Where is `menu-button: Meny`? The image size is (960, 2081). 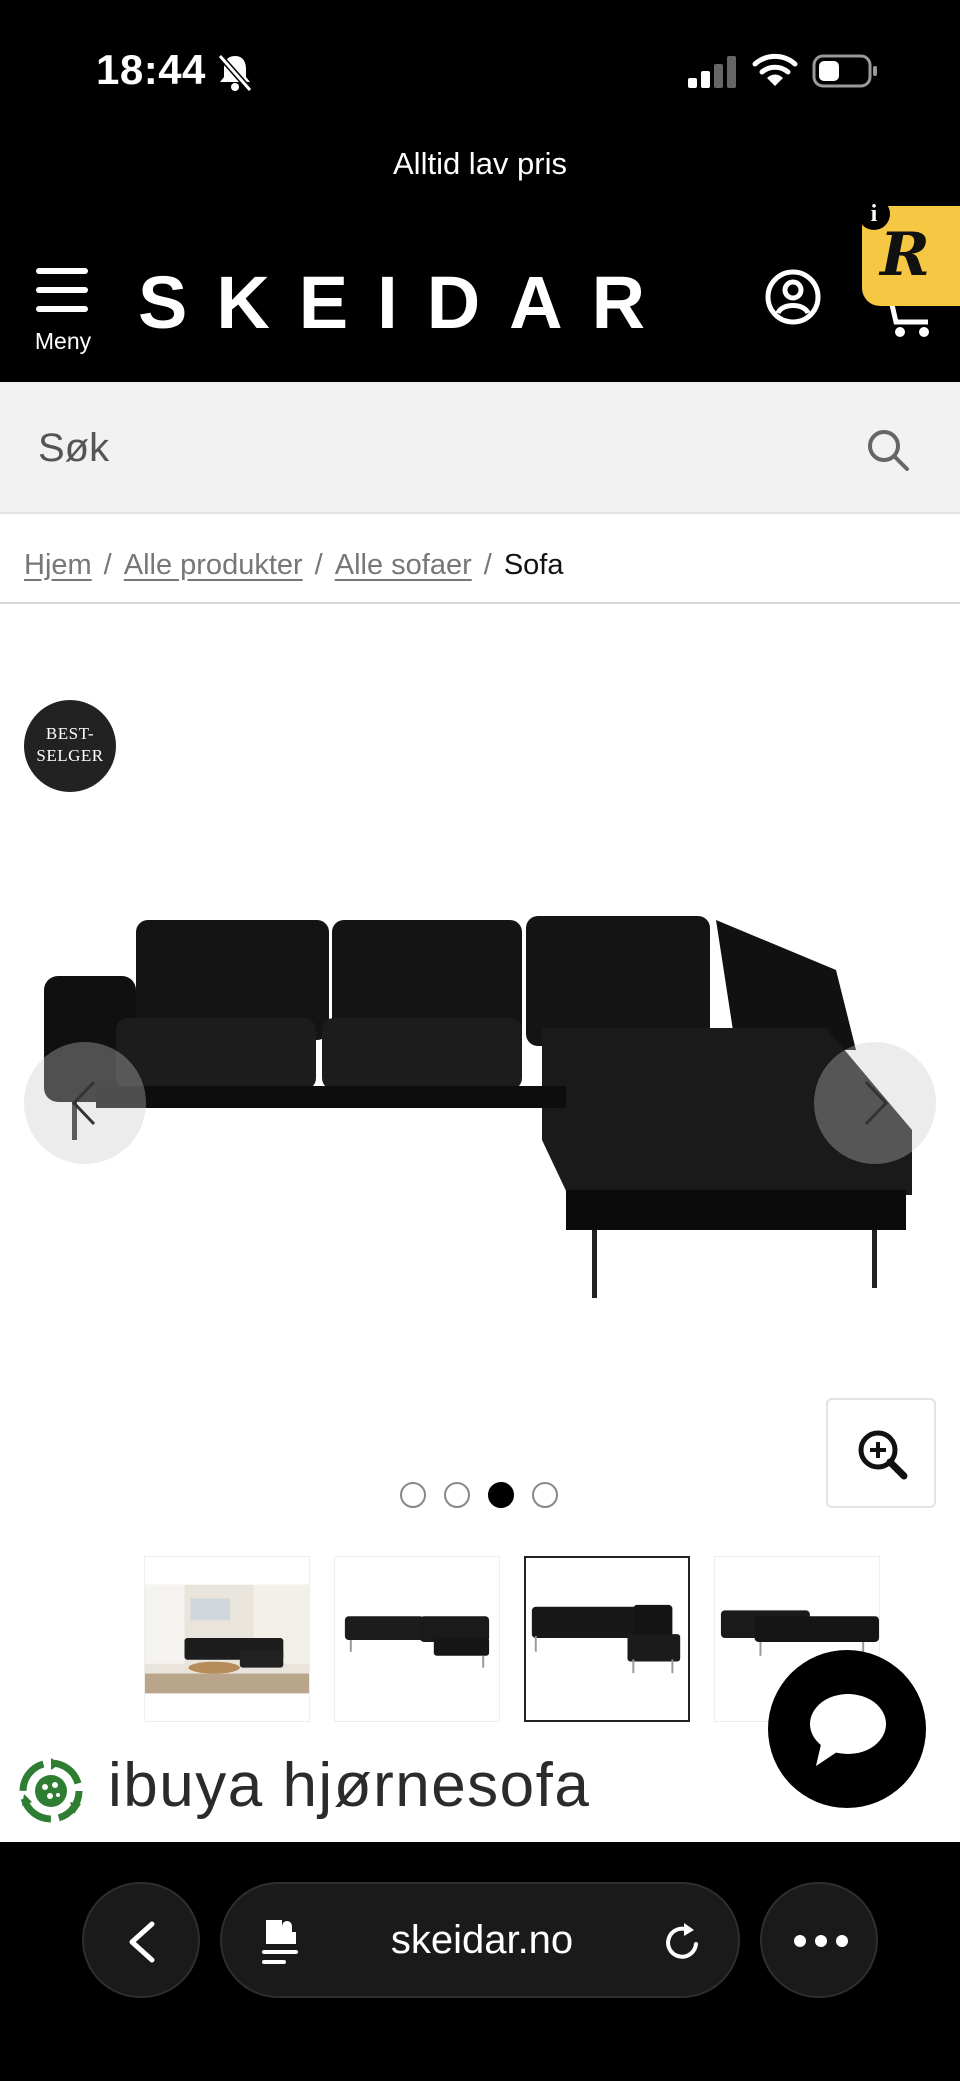
menu-button: Meny is located at coordinates (62, 316).